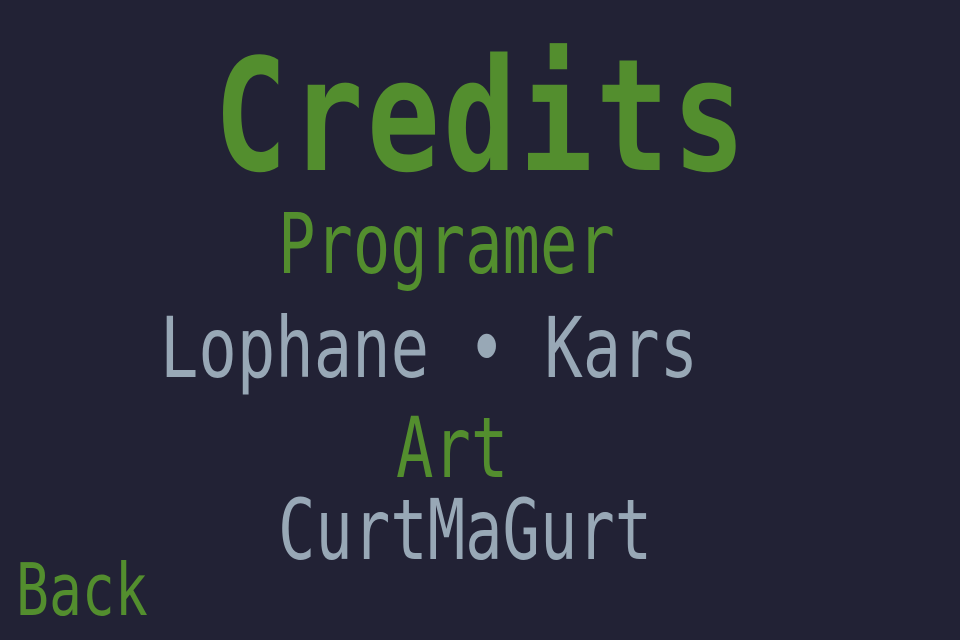  I want to click on art-heading: Art, so click(452, 448).